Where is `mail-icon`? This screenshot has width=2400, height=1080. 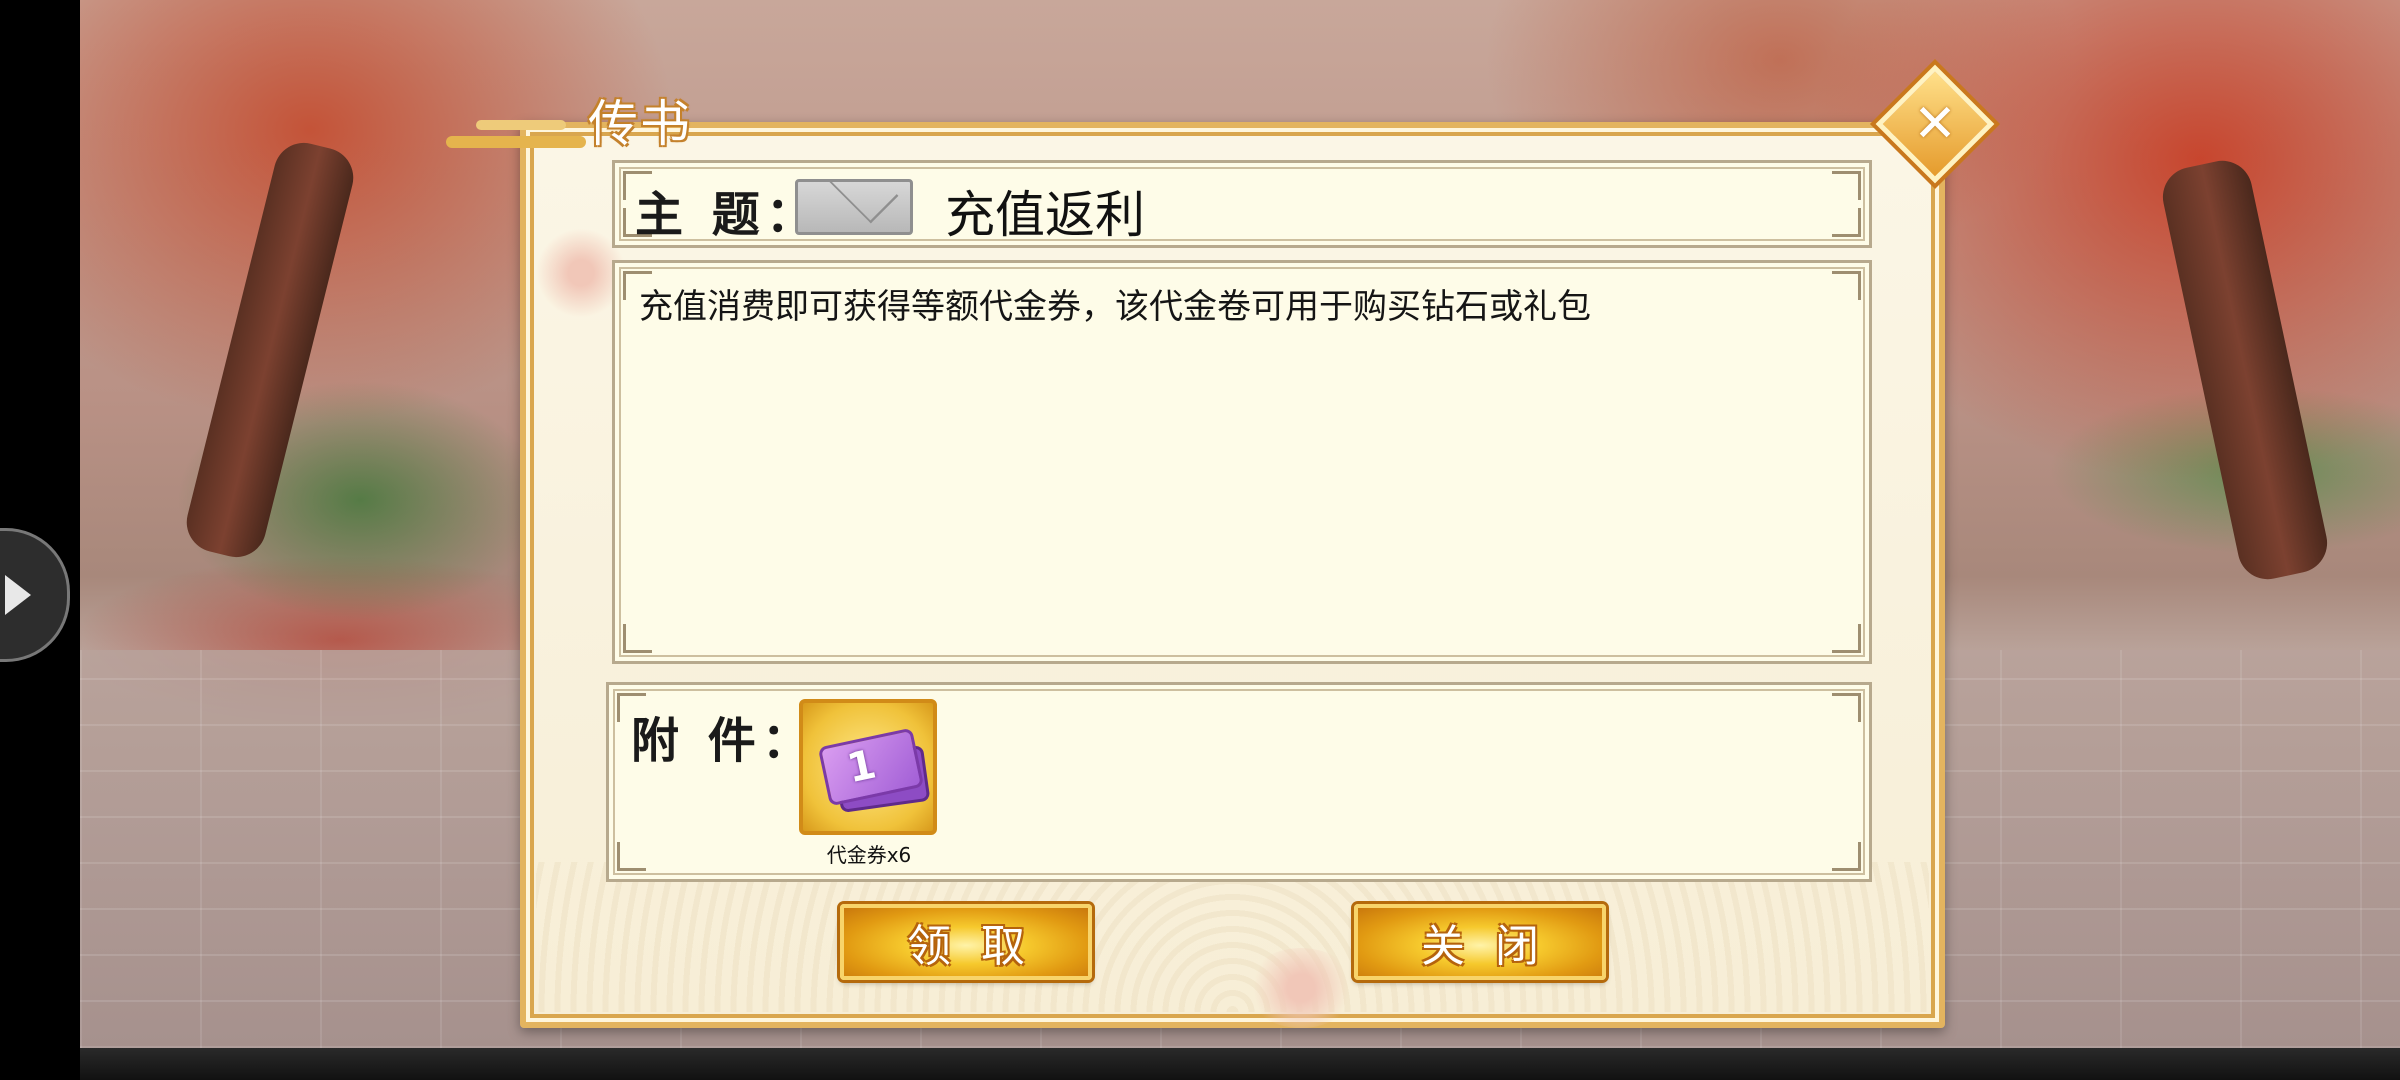 mail-icon is located at coordinates (854, 207).